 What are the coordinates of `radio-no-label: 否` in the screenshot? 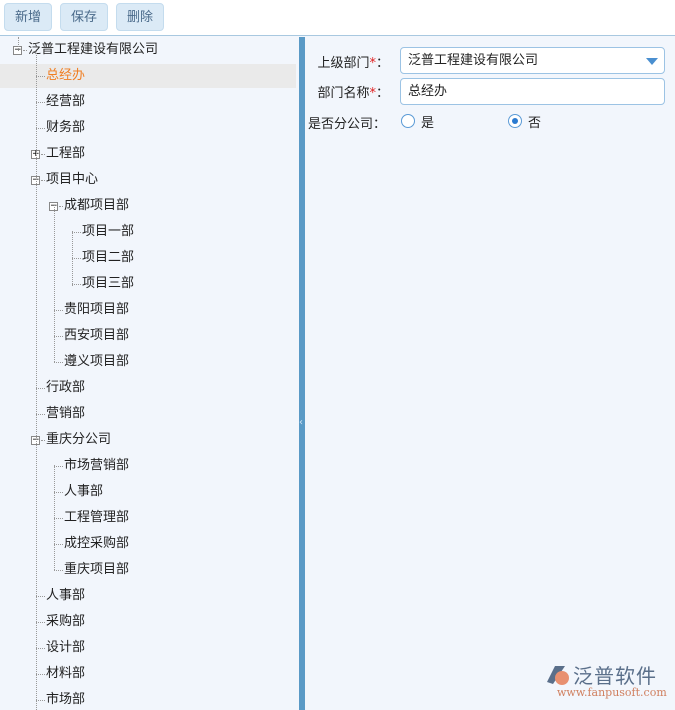 It's located at (535, 123).